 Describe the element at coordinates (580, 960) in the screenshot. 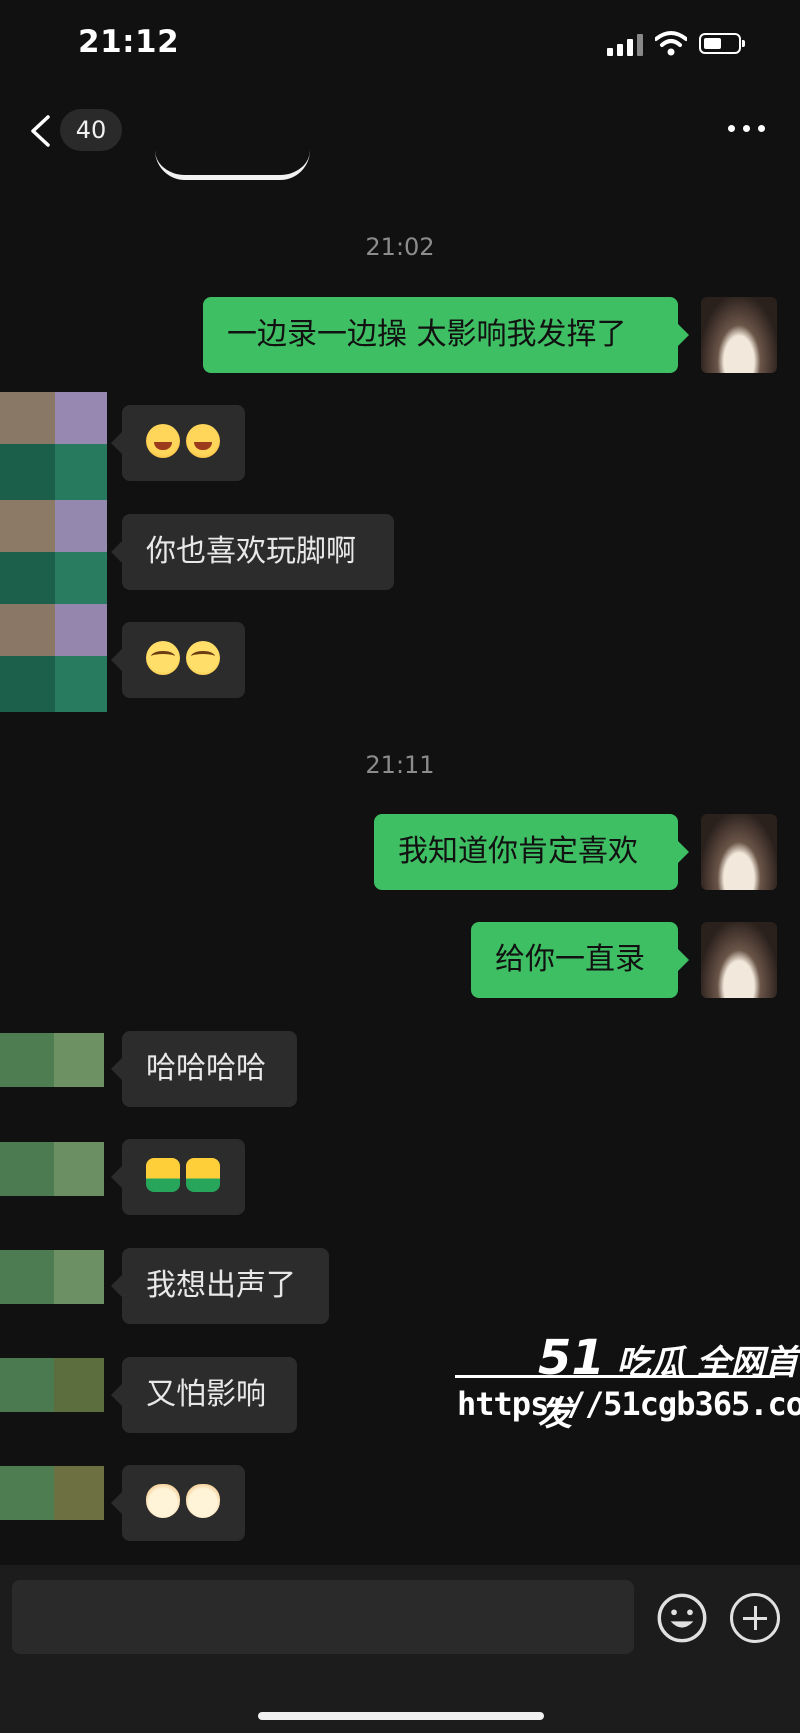

I see `message-bubble-sent: 给你一直录` at that location.